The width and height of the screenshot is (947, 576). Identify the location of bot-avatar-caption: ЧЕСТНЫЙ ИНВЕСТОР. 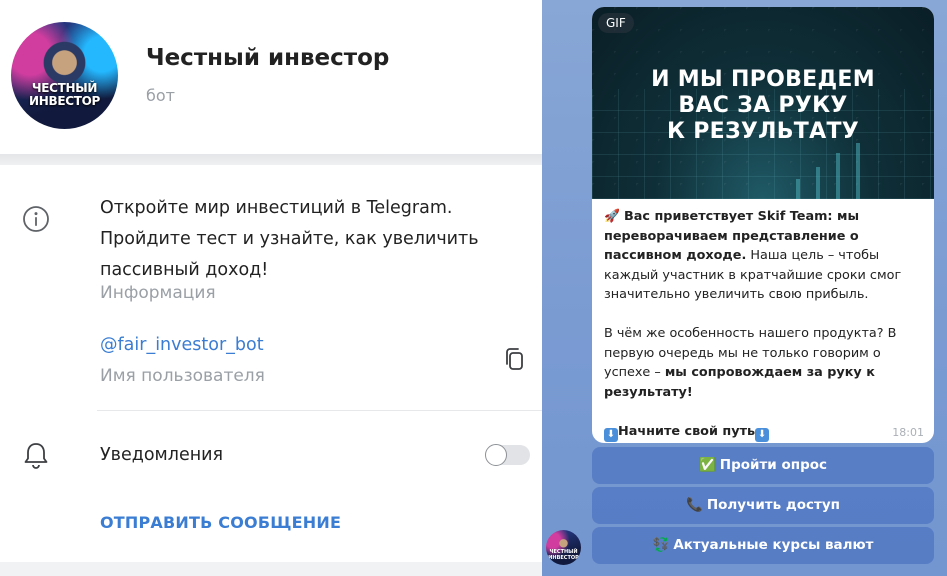
(563, 555).